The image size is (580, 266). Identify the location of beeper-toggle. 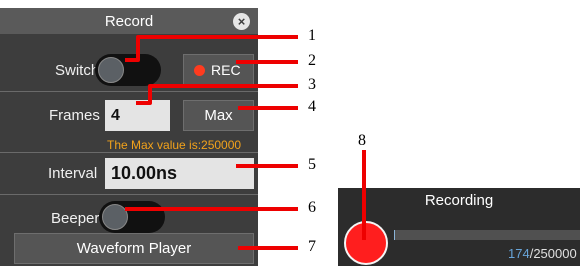
(132, 217).